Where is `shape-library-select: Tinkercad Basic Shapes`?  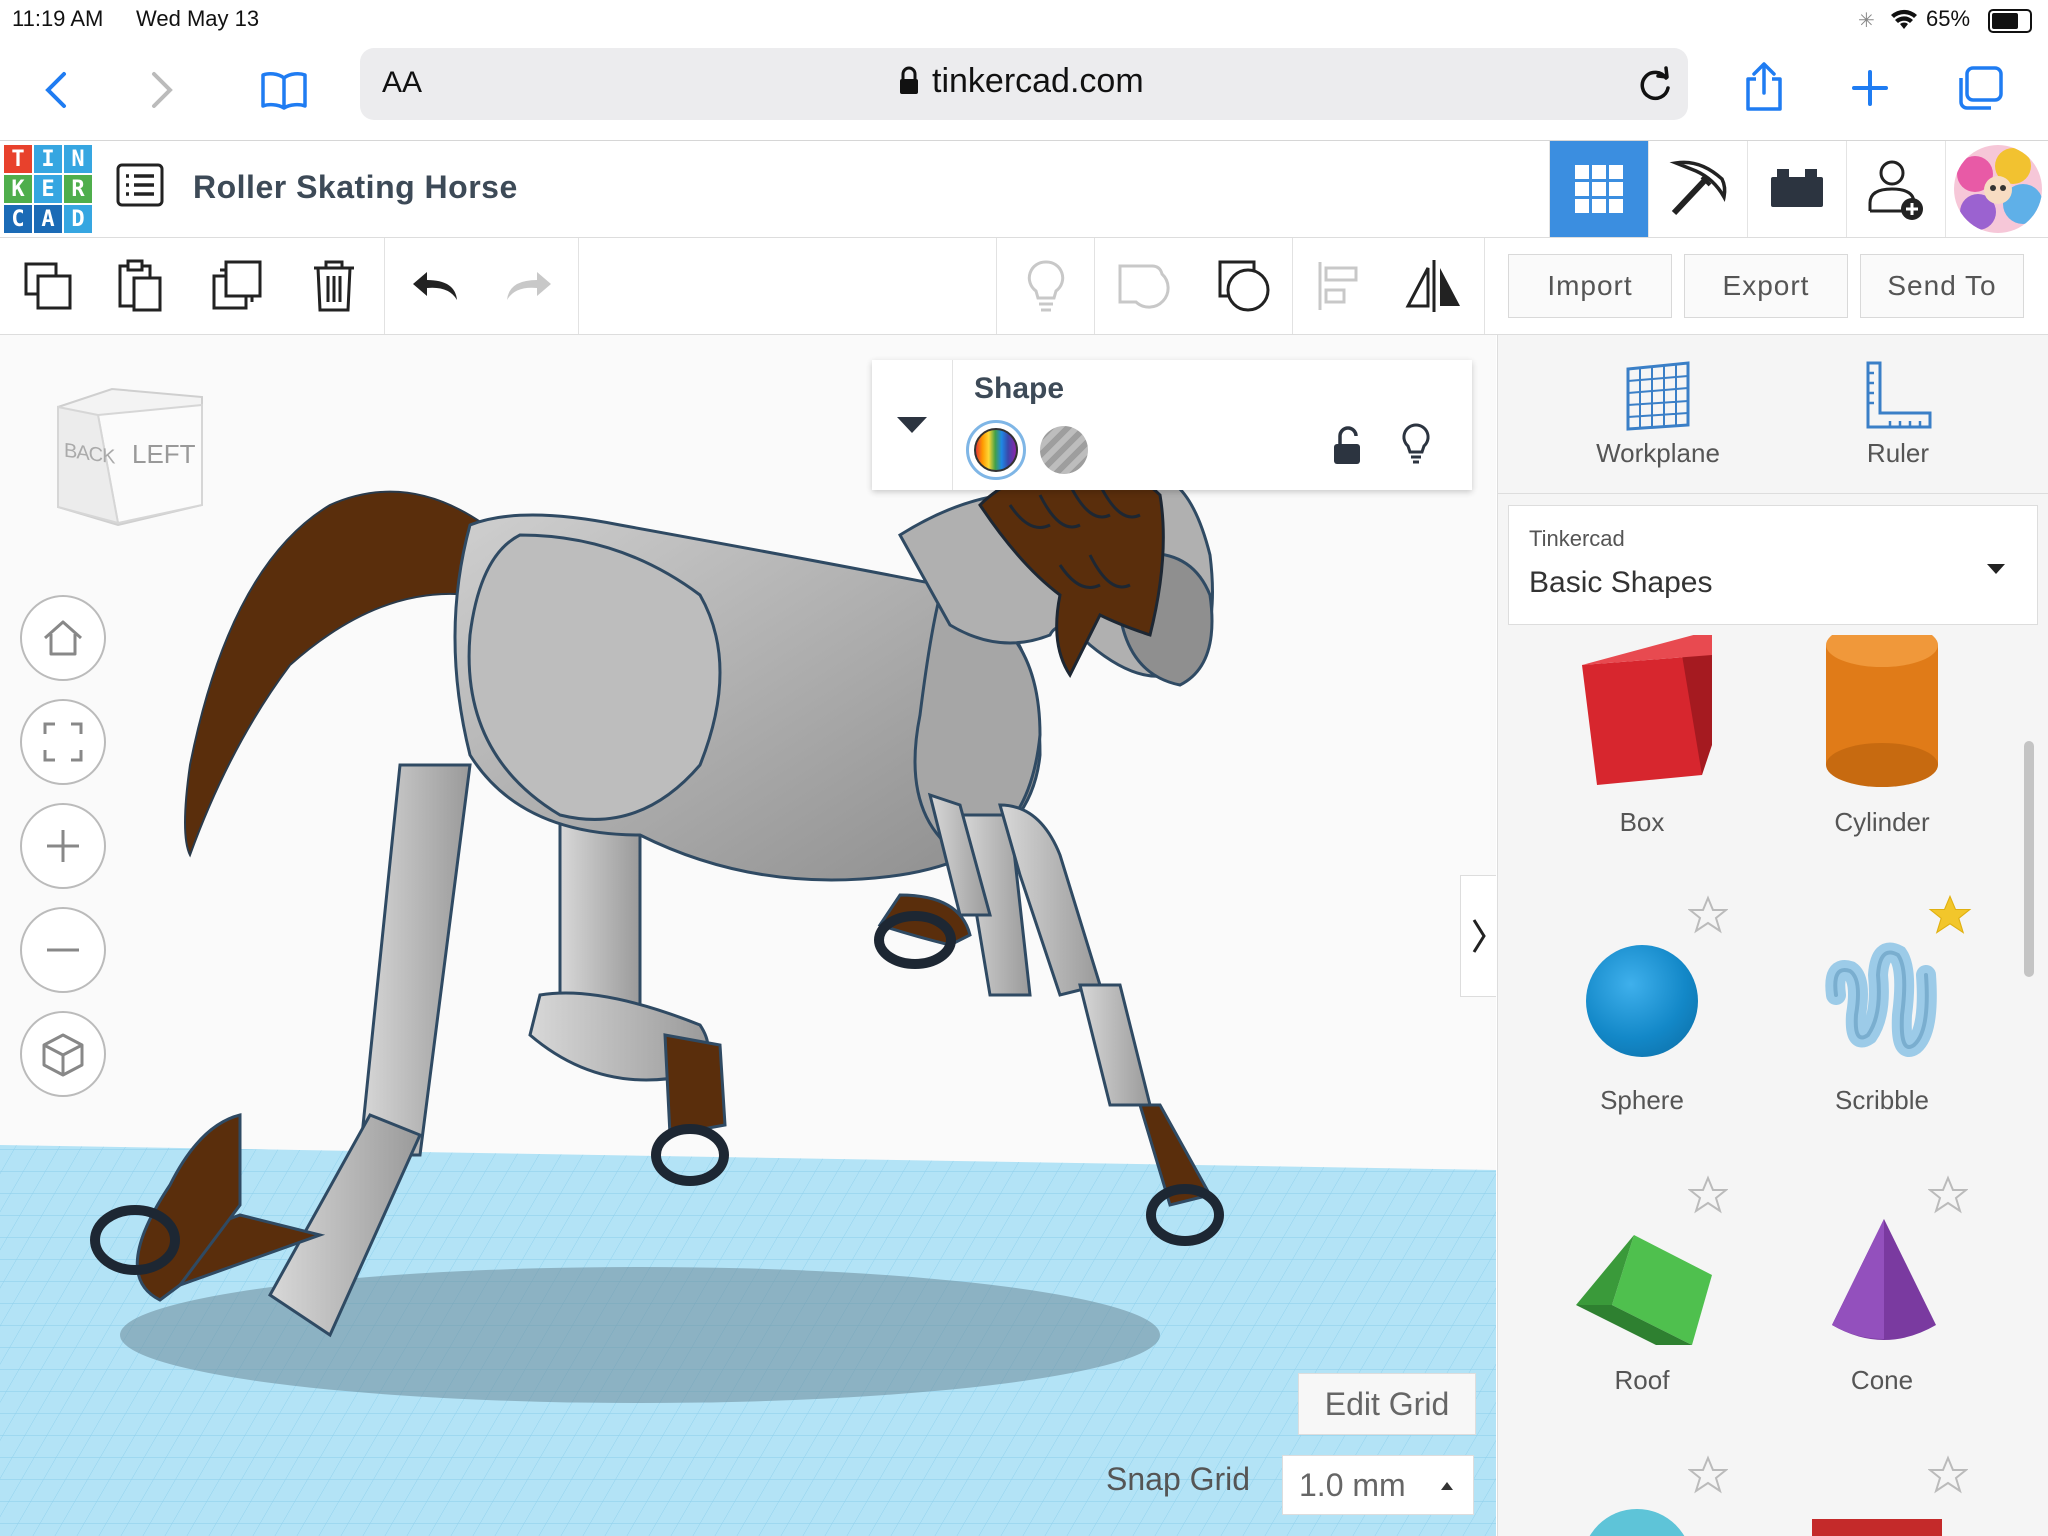
shape-library-select: Tinkercad Basic Shapes is located at coordinates (1773, 565).